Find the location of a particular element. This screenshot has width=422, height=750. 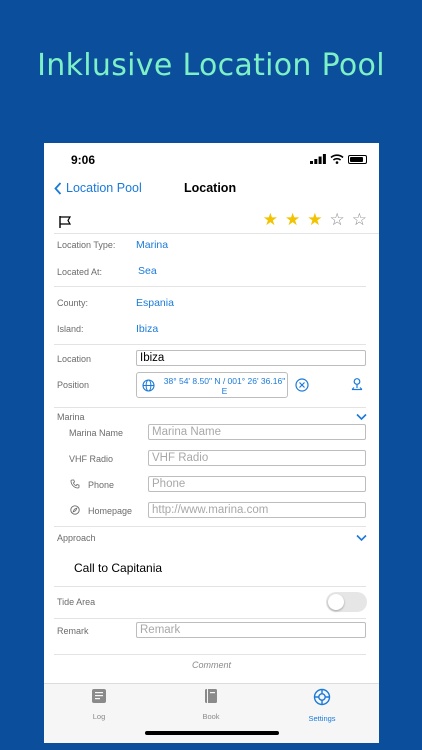

homepage-label: Homepage is located at coordinates (110, 511).